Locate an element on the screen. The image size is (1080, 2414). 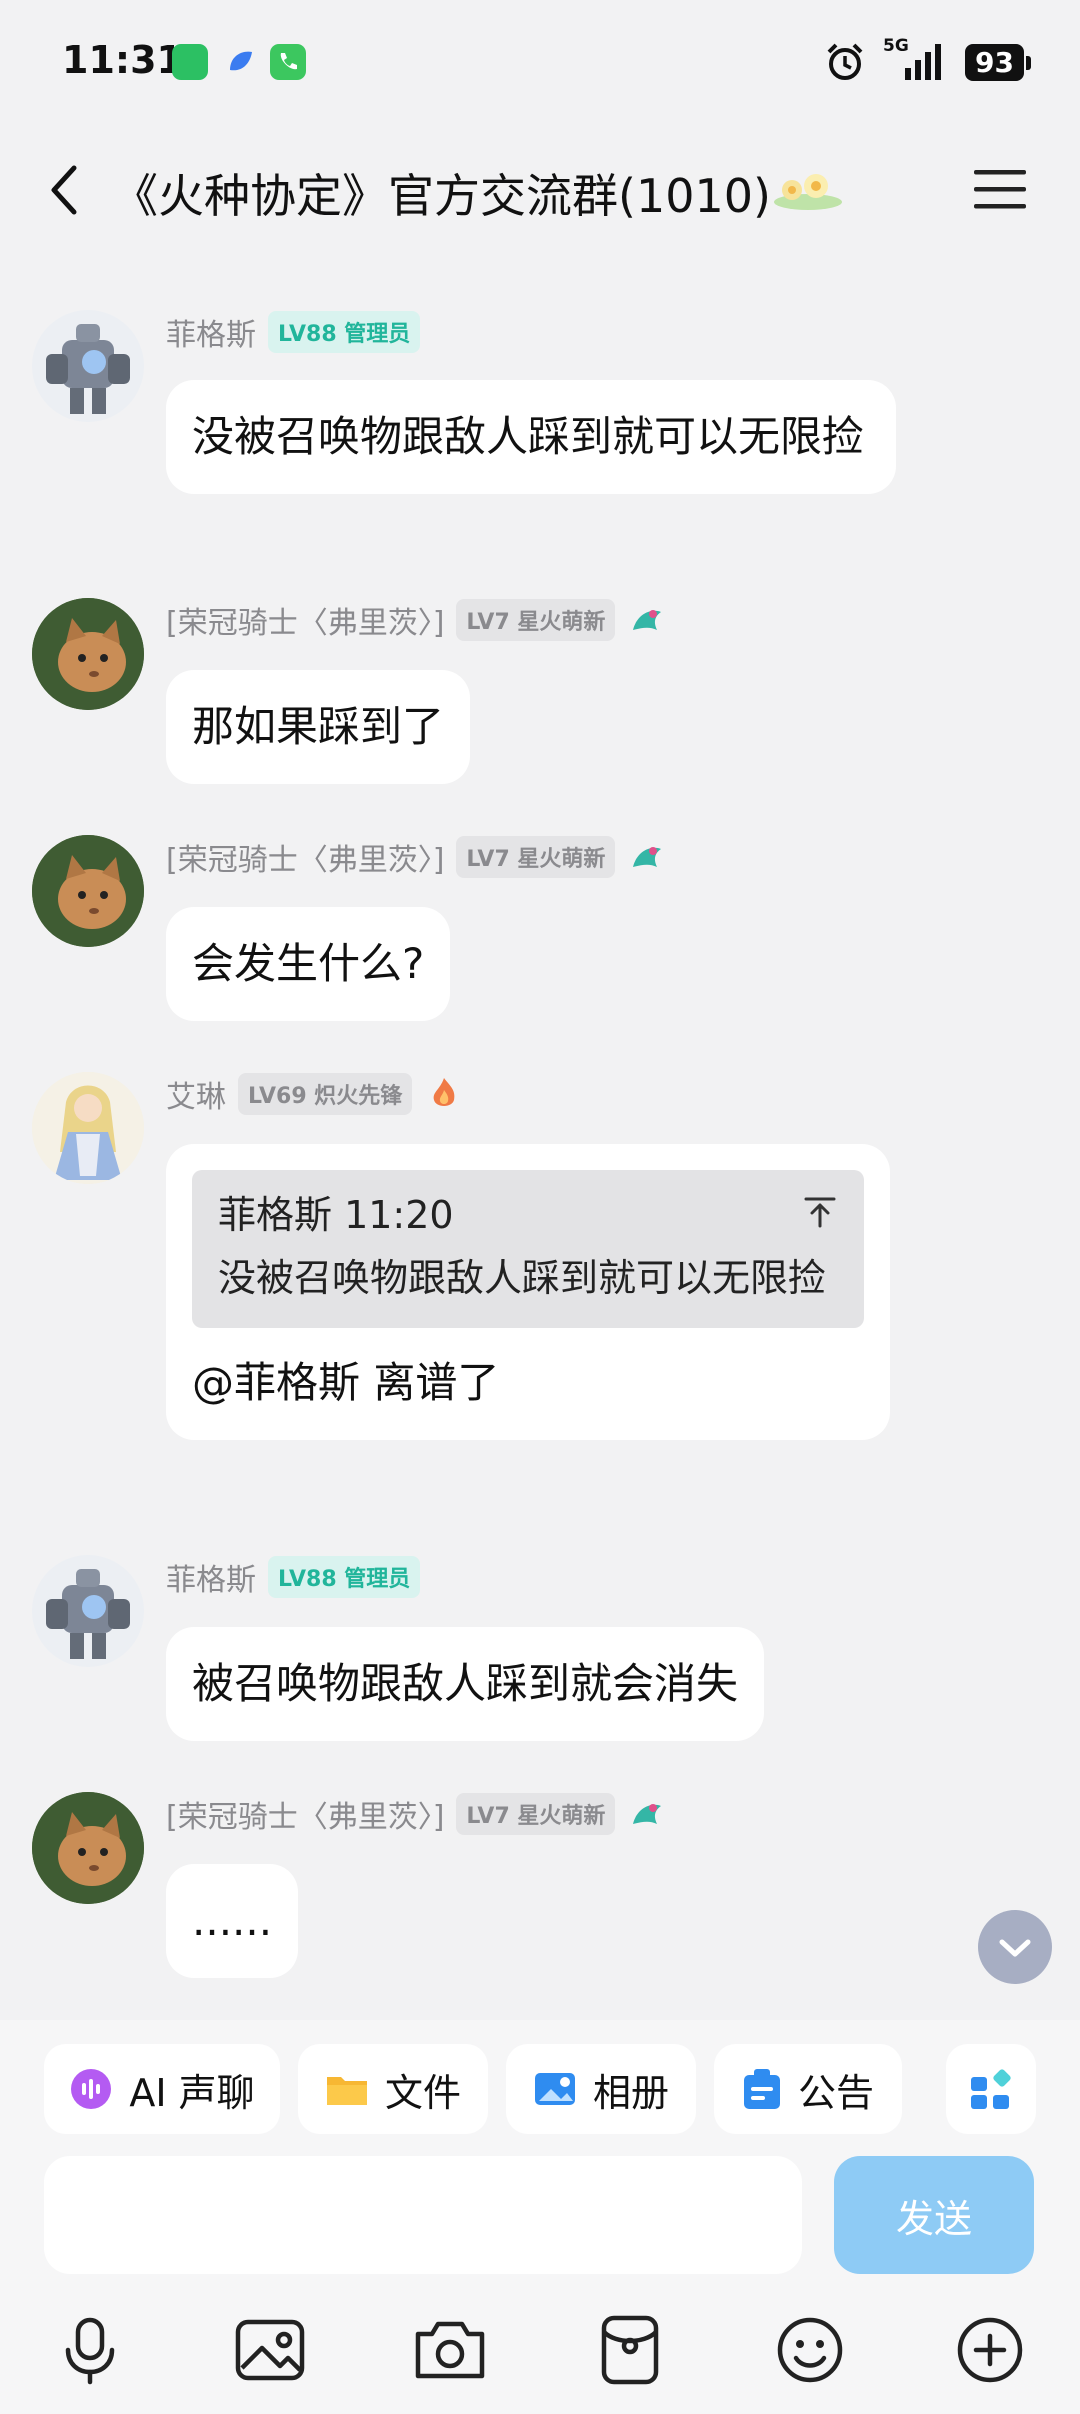
apps-grid-icon is located at coordinates (991, 2089).